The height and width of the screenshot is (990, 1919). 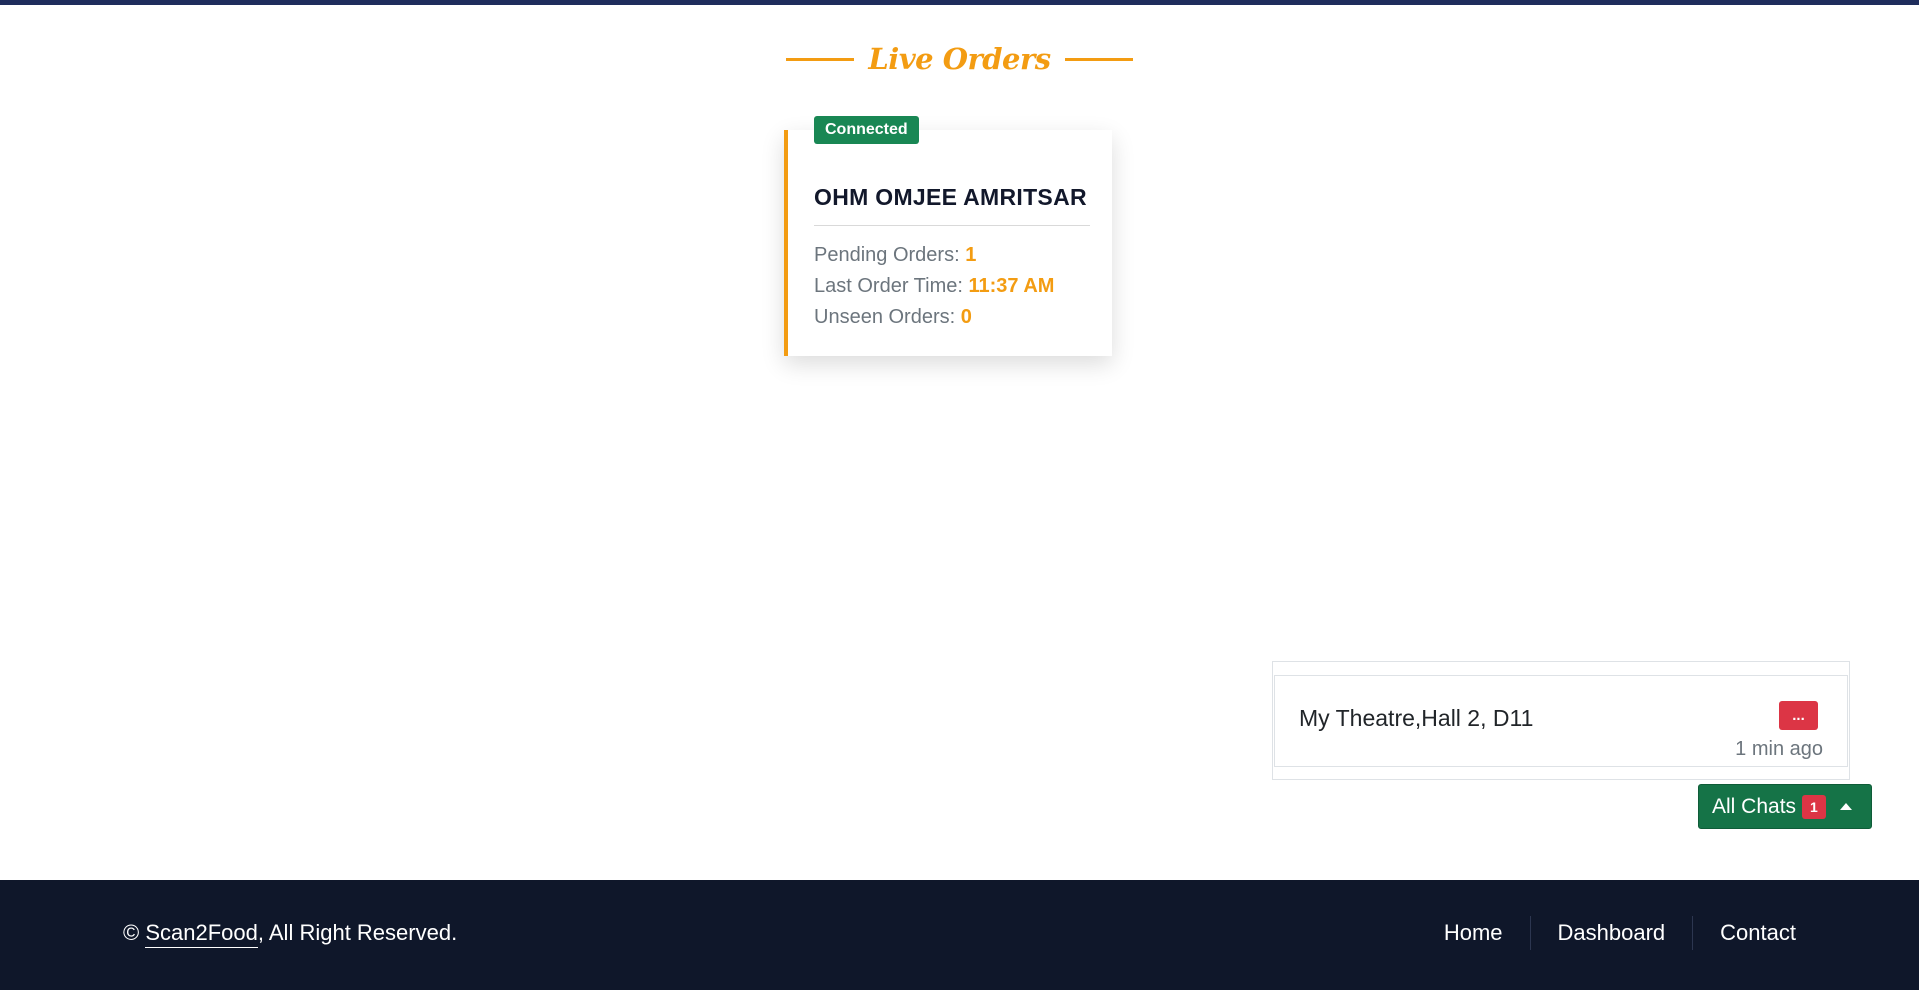 What do you see at coordinates (1612, 933) in the screenshot?
I see `footer-link-dashboard: Dashboard` at bounding box center [1612, 933].